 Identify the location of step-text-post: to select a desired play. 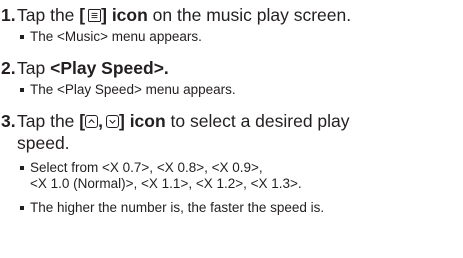
(260, 121).